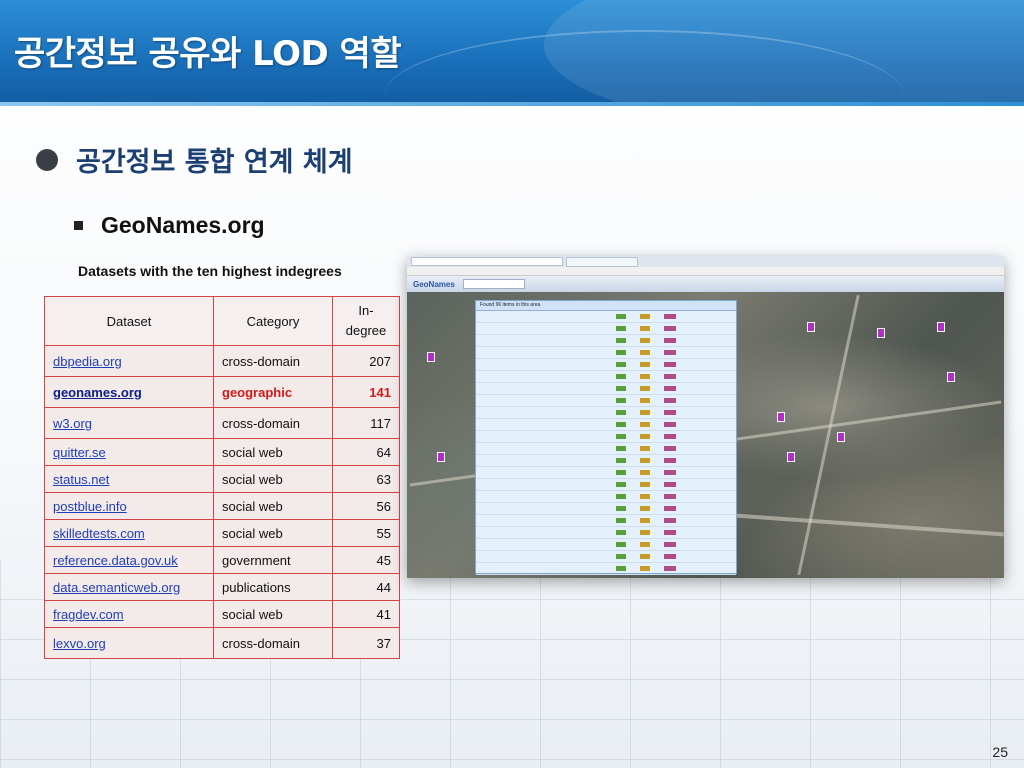 The image size is (1024, 768). What do you see at coordinates (214, 162) in the screenshot?
I see `main-bullet-text: 공간정보 통합 연계 체계` at bounding box center [214, 162].